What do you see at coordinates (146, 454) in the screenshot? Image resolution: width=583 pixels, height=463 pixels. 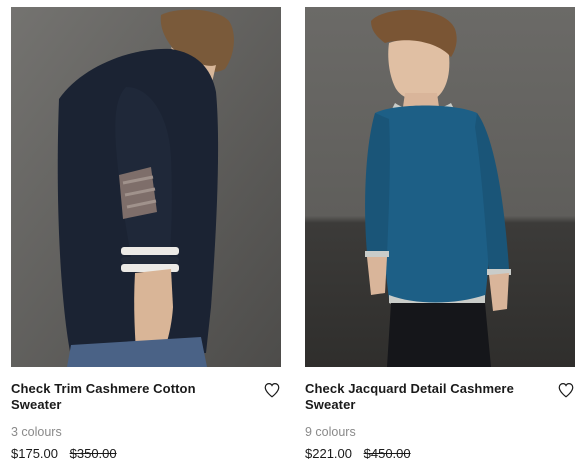 I see `price-row: $175.00 $350.00` at bounding box center [146, 454].